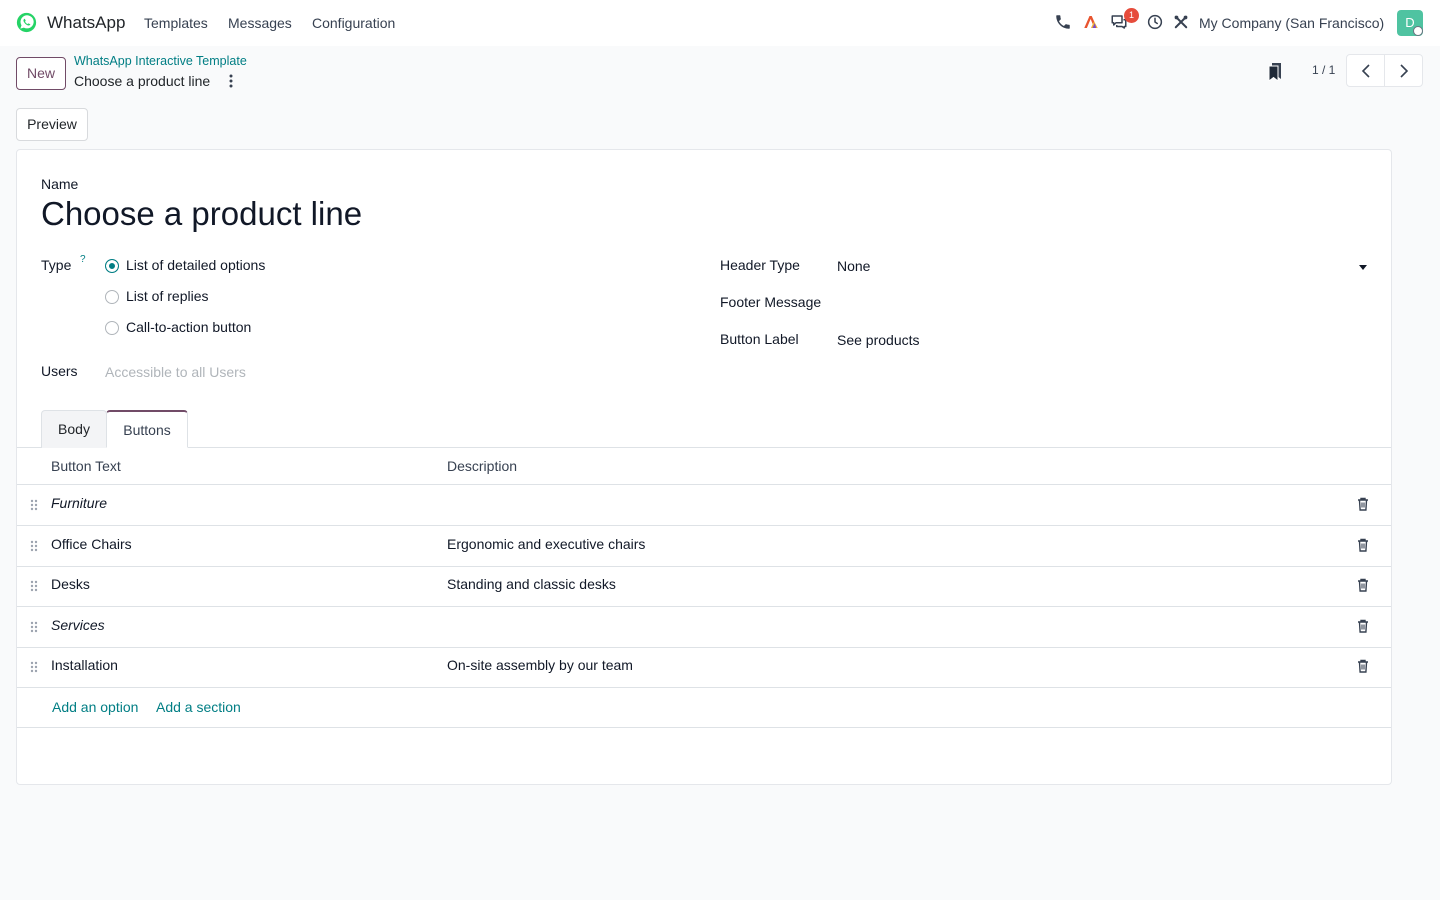 The width and height of the screenshot is (1440, 900). I want to click on dropdown-caret-icon, so click(1363, 267).